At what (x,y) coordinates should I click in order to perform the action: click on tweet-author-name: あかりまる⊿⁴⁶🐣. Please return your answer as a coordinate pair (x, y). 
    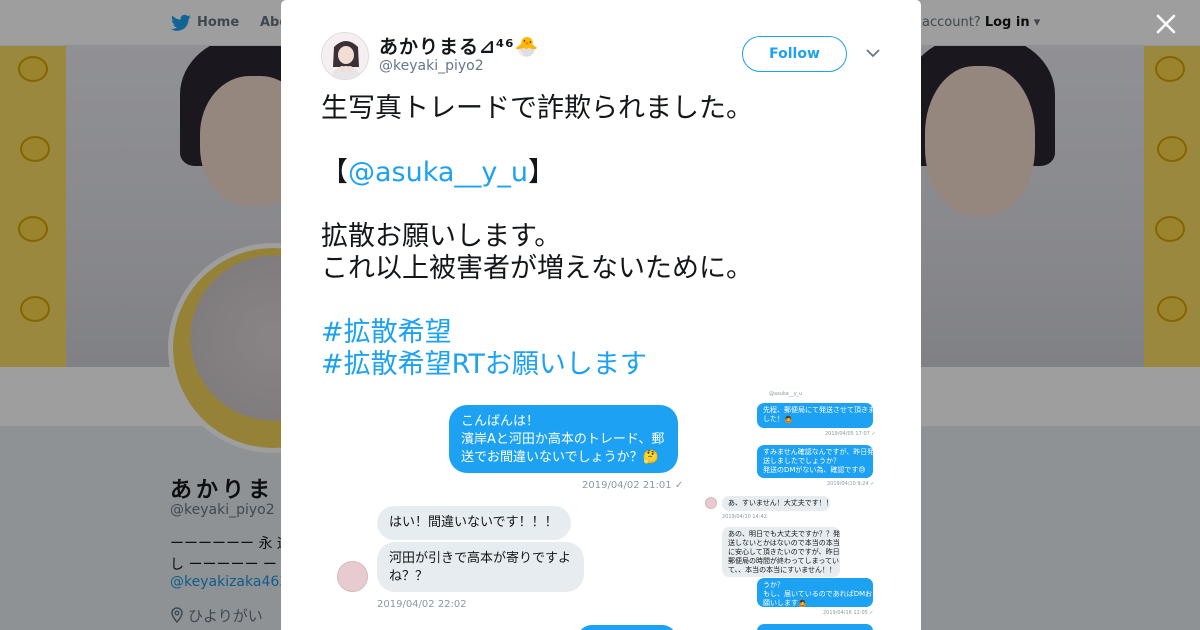
    Looking at the image, I should click on (459, 45).